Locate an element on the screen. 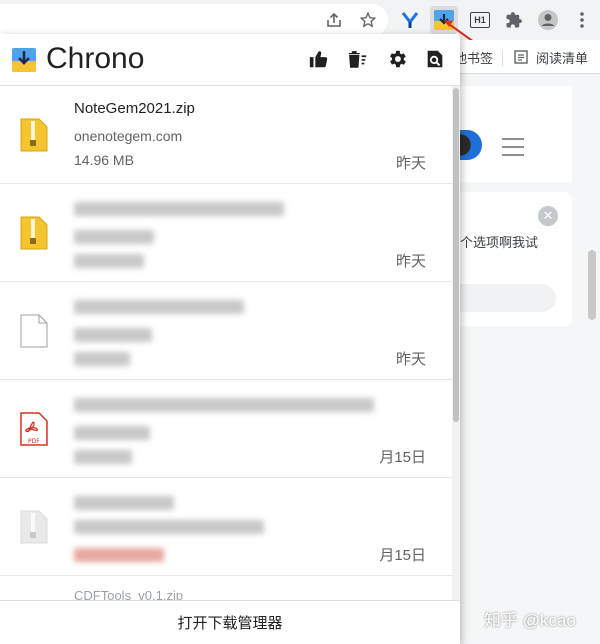 The height and width of the screenshot is (644, 600). delete-all-icon is located at coordinates (358, 60).